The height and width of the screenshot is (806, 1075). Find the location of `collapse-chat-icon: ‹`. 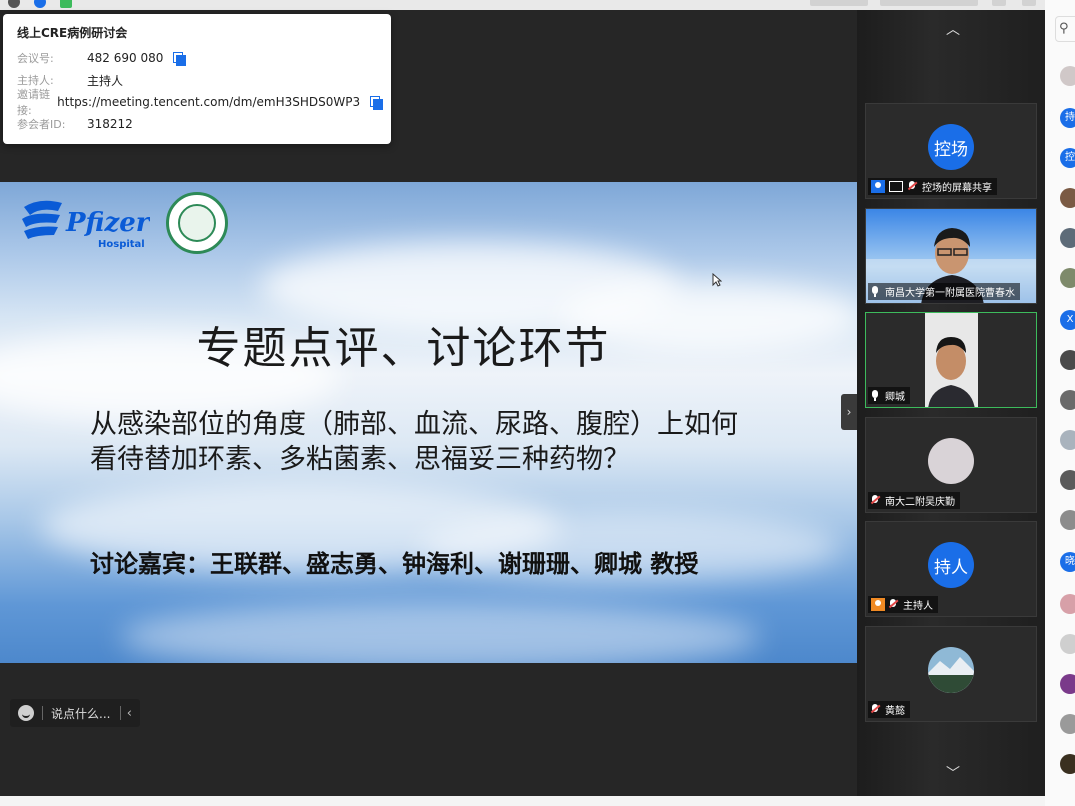

collapse-chat-icon: ‹ is located at coordinates (129, 713).